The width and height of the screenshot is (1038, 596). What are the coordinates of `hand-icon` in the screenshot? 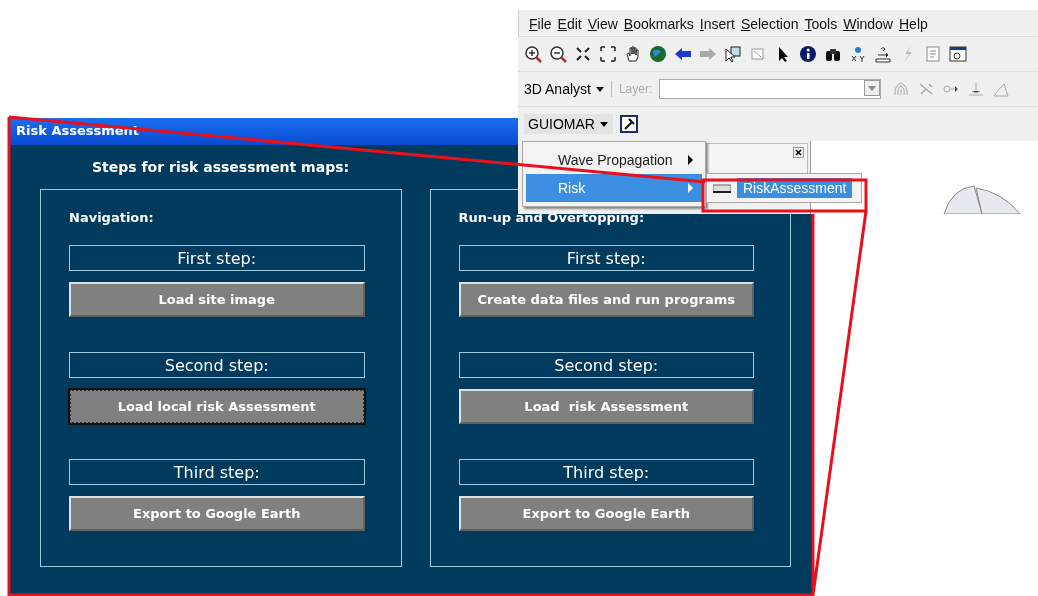 It's located at (633, 54).